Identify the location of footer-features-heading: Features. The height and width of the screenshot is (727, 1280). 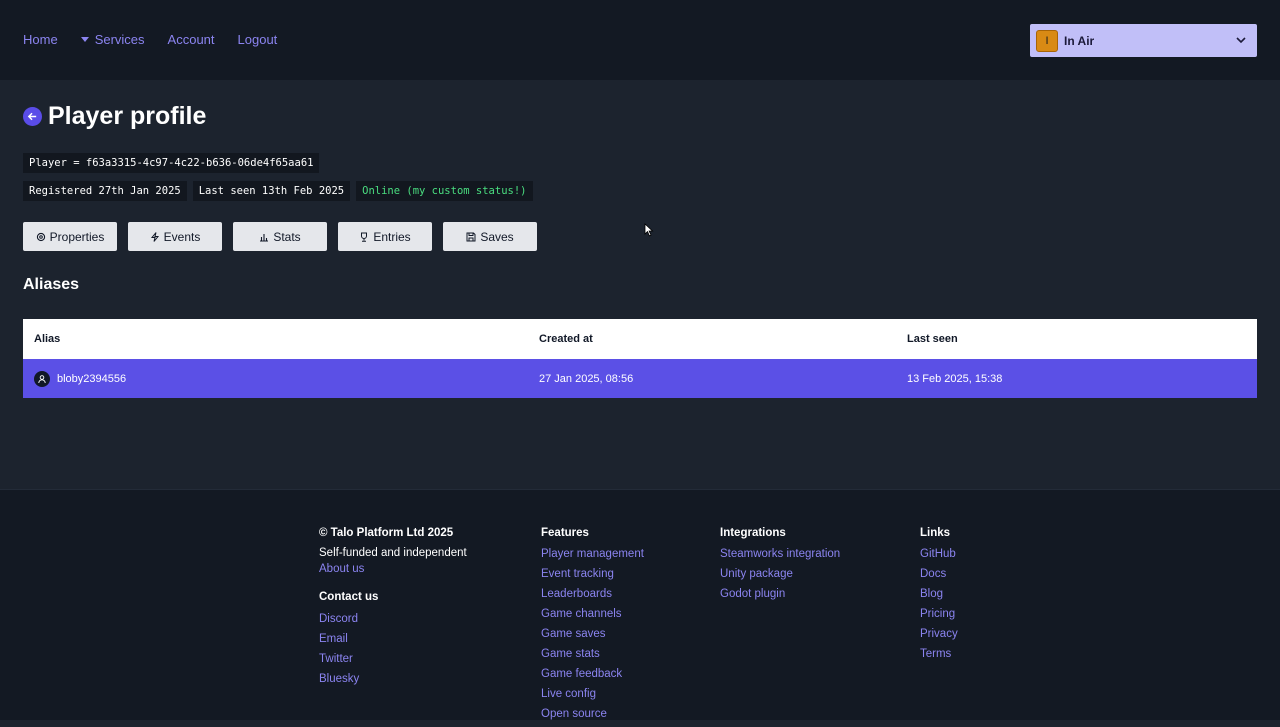
(565, 533).